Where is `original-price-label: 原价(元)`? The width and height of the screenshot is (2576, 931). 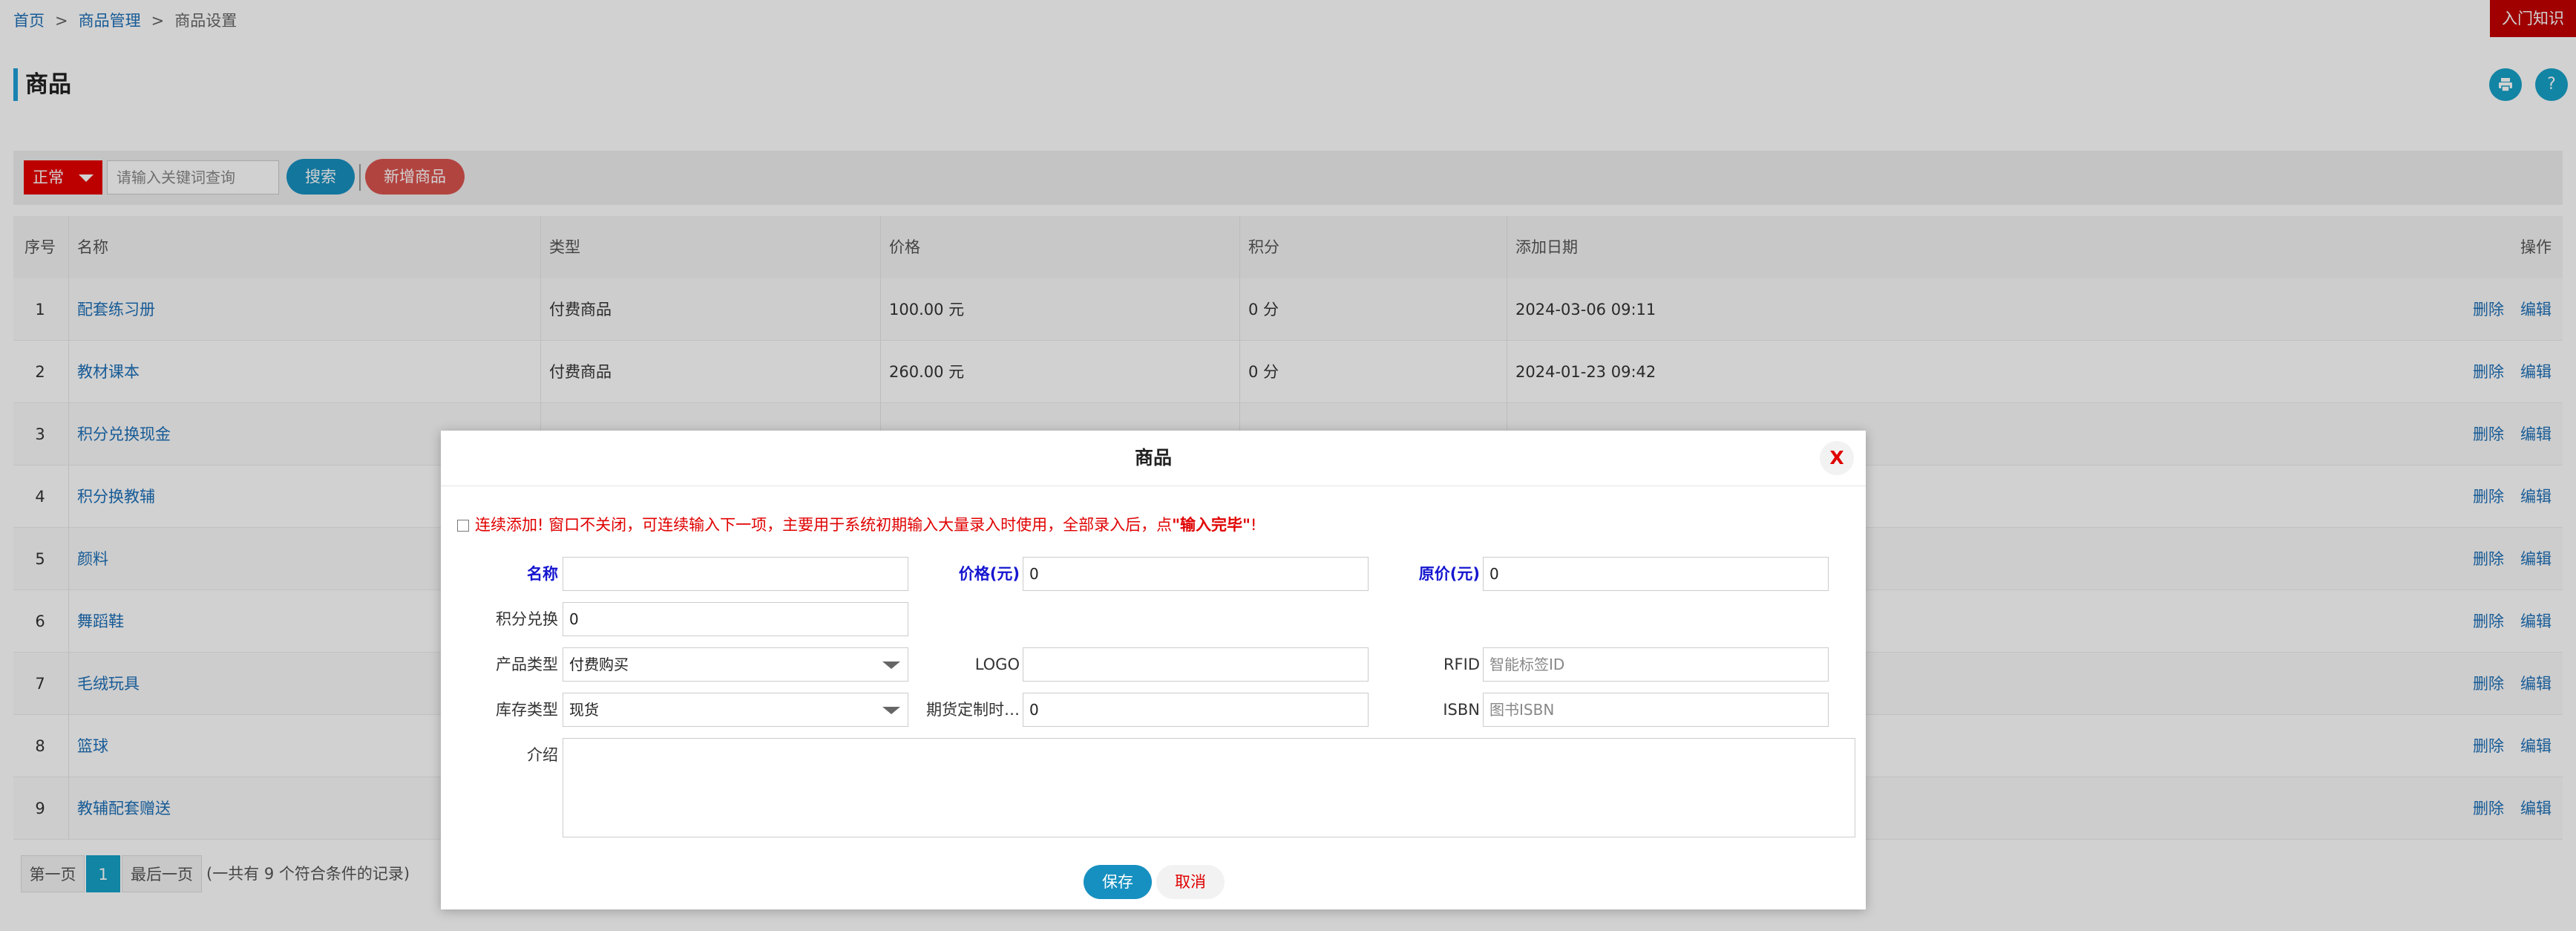 original-price-label: 原价(元) is located at coordinates (1449, 574).